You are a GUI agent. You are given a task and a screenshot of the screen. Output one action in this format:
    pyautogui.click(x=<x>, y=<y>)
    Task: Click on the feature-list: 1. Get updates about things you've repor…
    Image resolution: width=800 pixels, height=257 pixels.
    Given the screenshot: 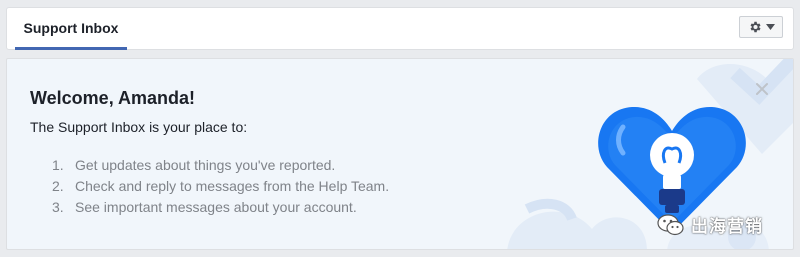 What is the action you would take?
    pyautogui.click(x=220, y=186)
    